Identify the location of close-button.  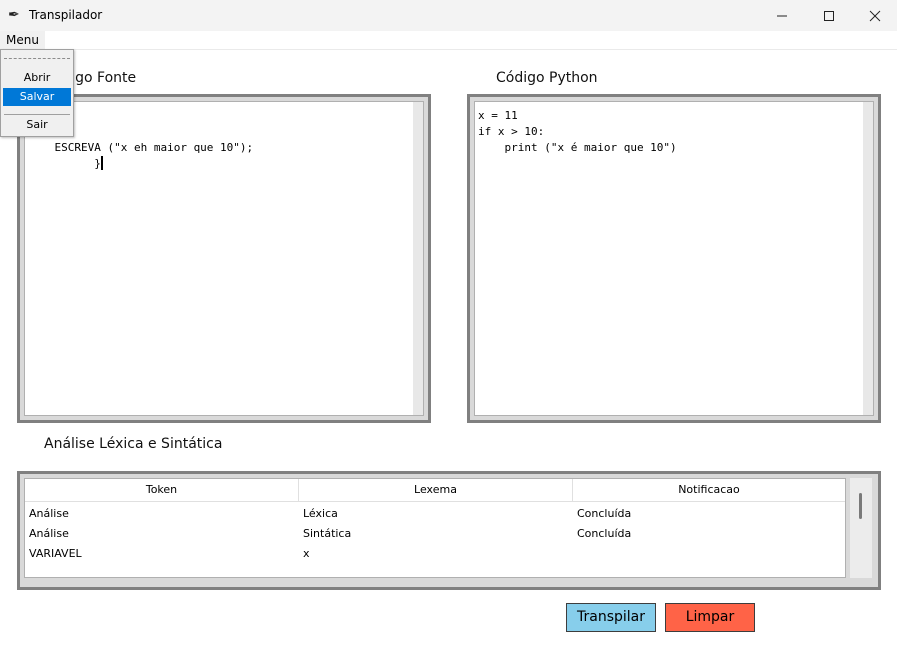
(874, 15).